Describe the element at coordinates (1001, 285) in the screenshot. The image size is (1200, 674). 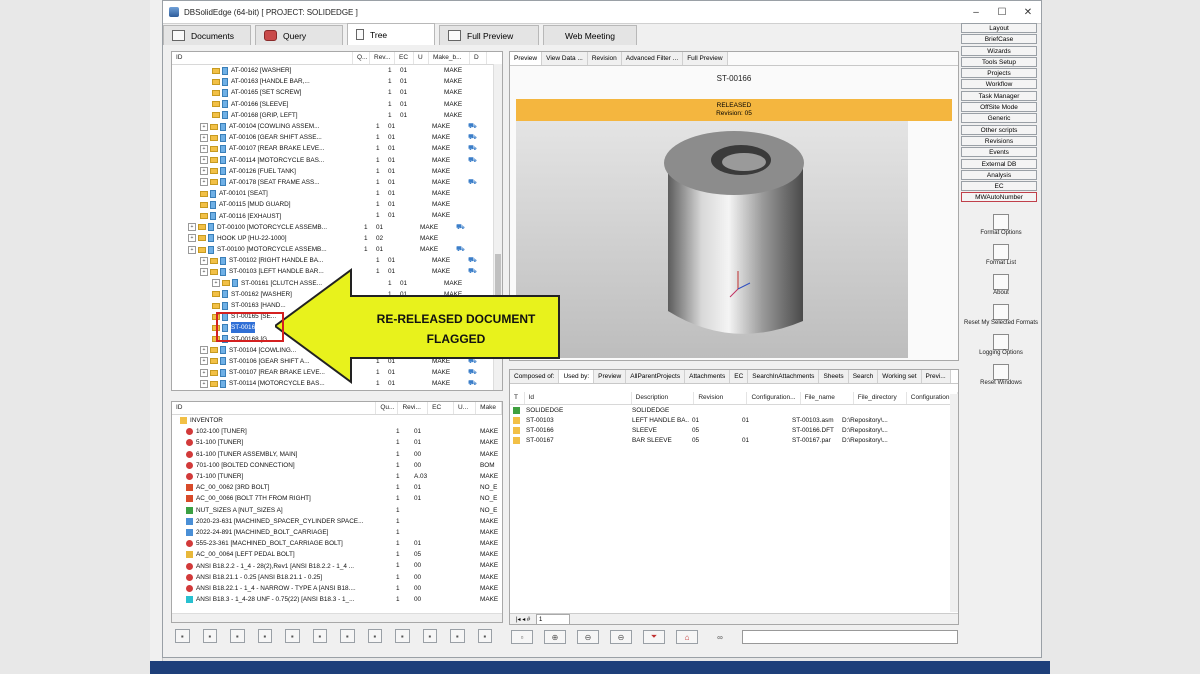
I see `tool-about: About` at that location.